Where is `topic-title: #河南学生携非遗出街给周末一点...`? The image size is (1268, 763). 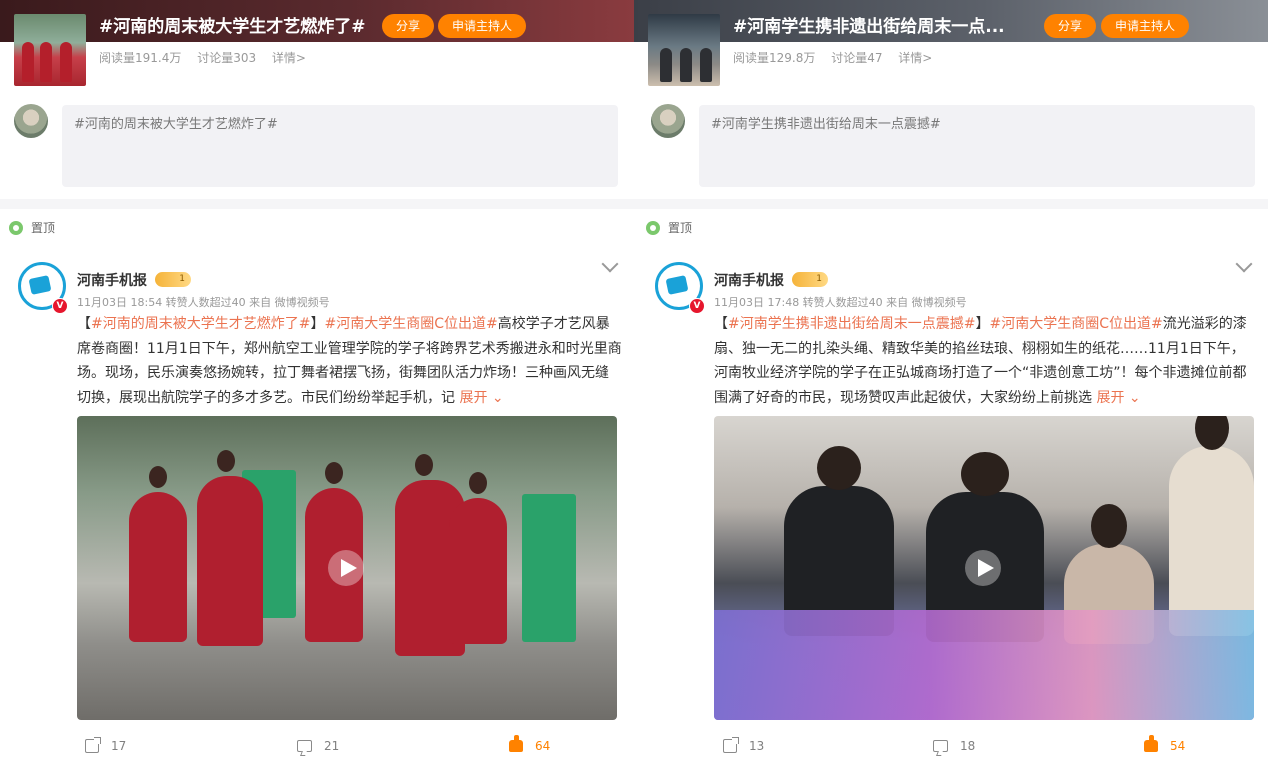 topic-title: #河南学生携非遗出街给周末一点... is located at coordinates (869, 27).